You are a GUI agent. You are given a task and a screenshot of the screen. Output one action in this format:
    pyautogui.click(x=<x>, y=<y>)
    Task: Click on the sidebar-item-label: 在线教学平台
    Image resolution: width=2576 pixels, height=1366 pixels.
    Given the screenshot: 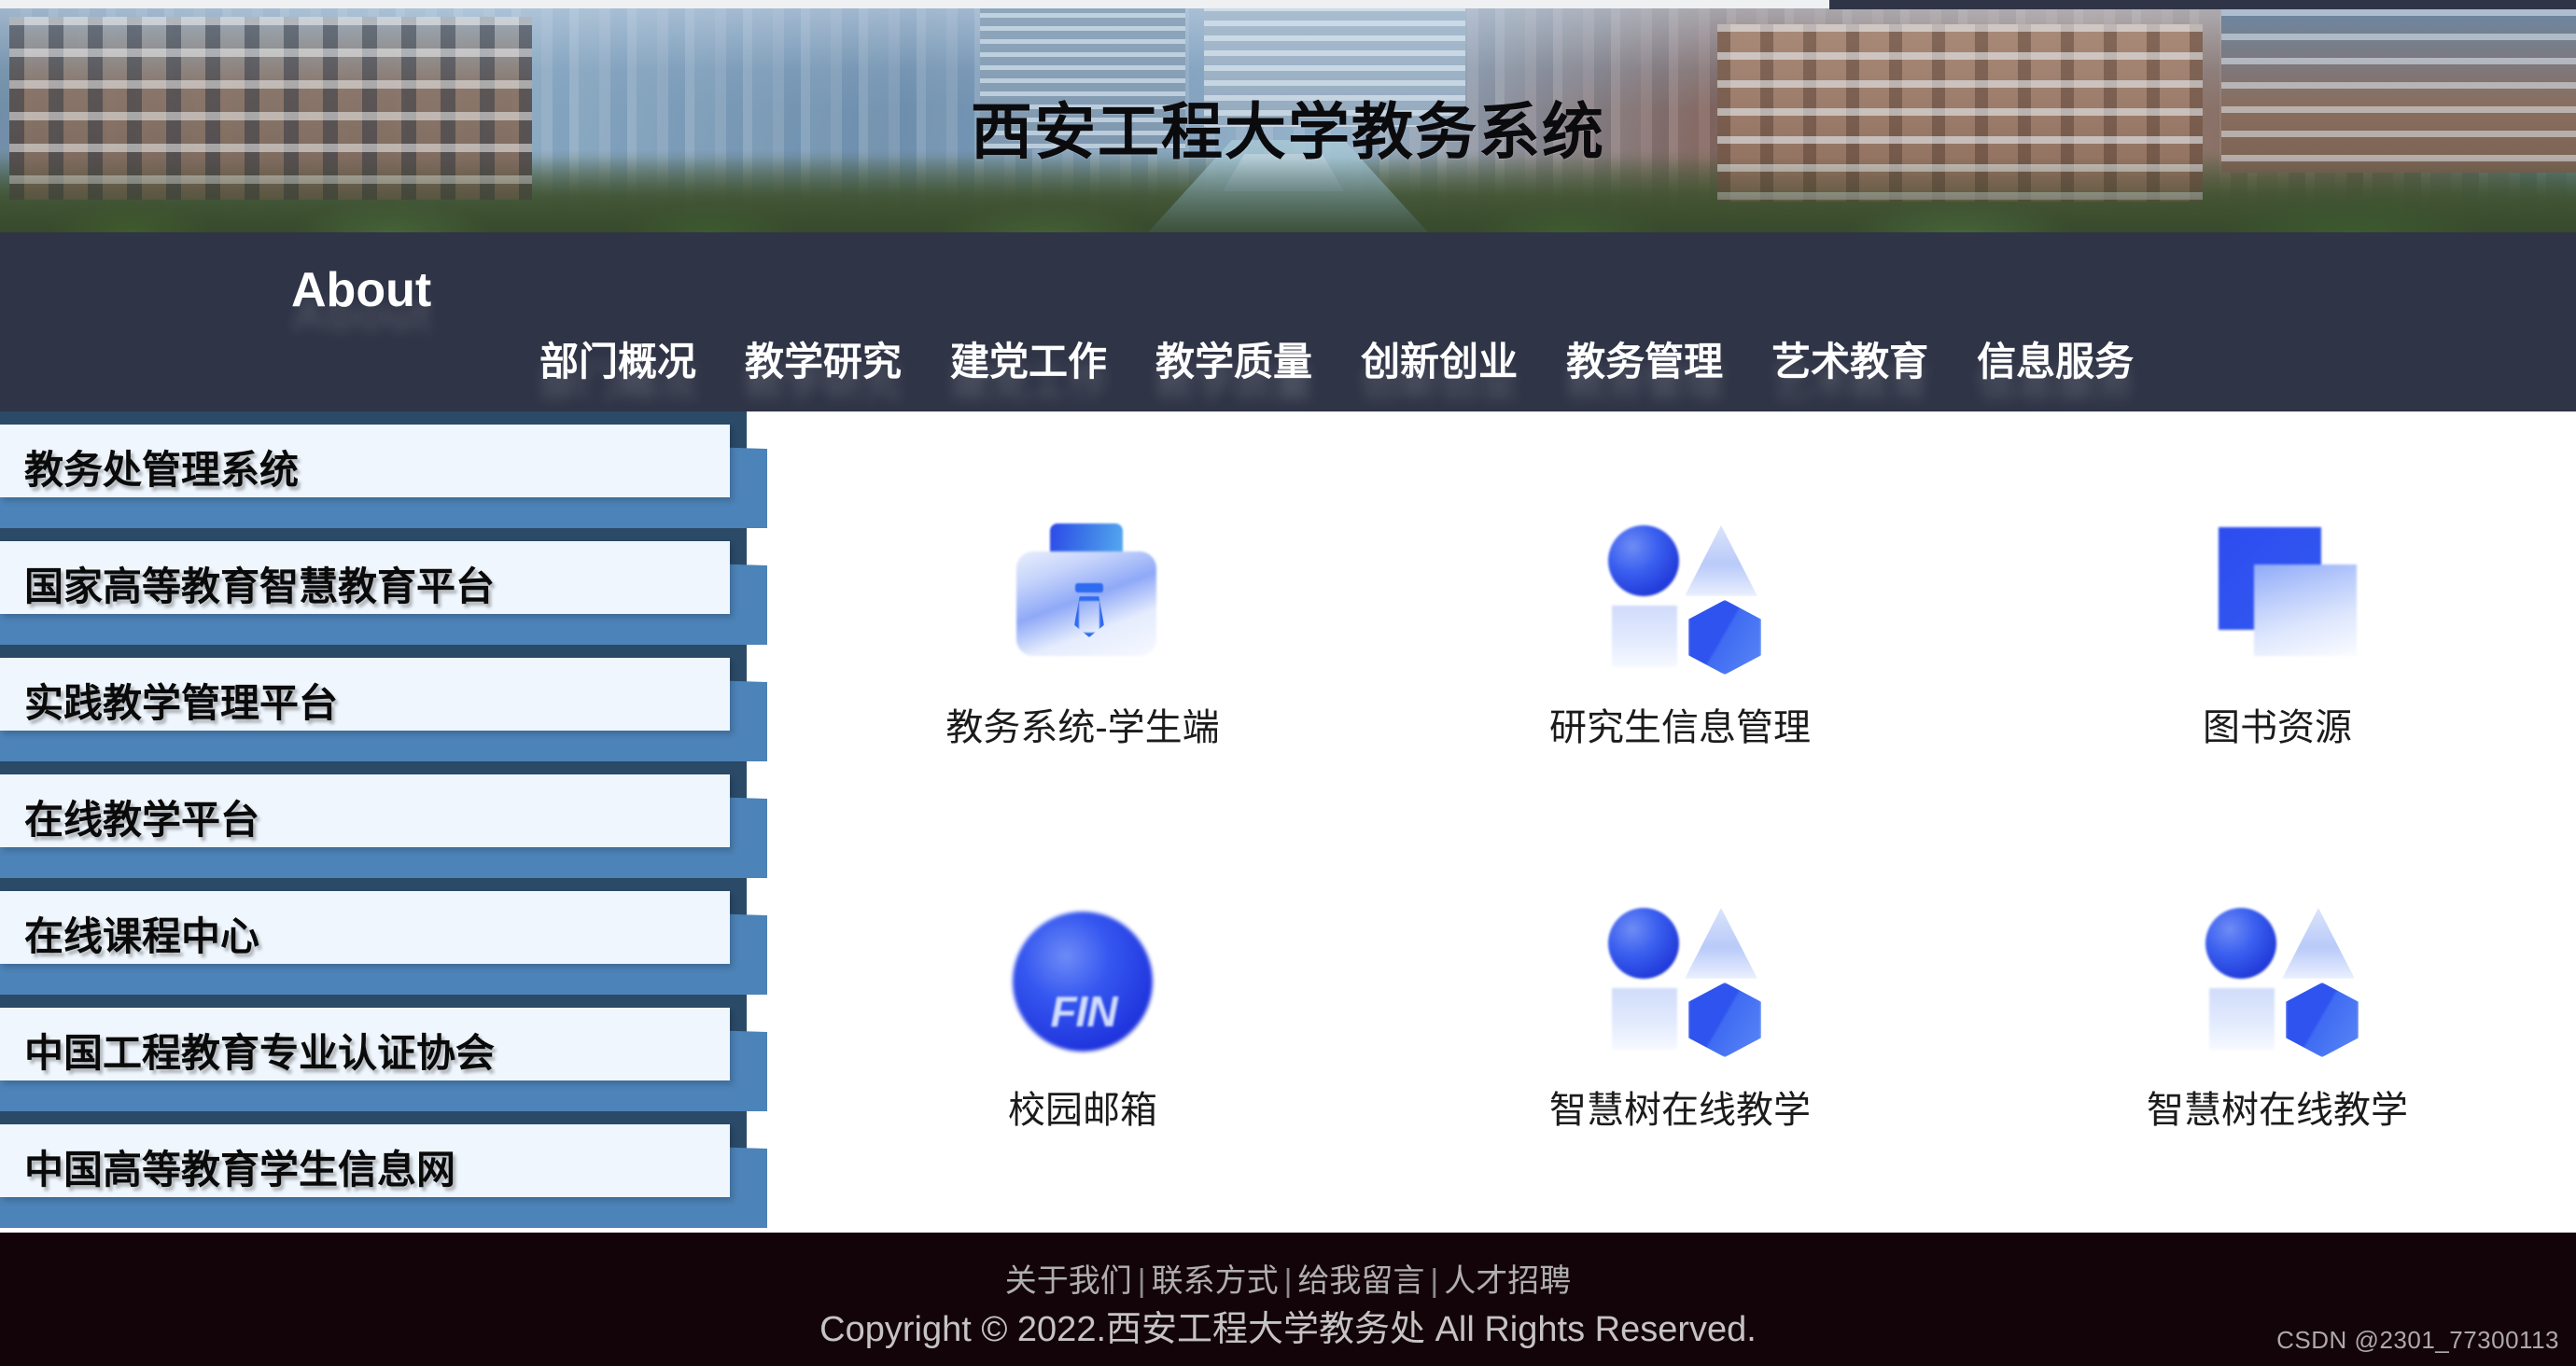 What is the action you would take?
    pyautogui.click(x=142, y=820)
    